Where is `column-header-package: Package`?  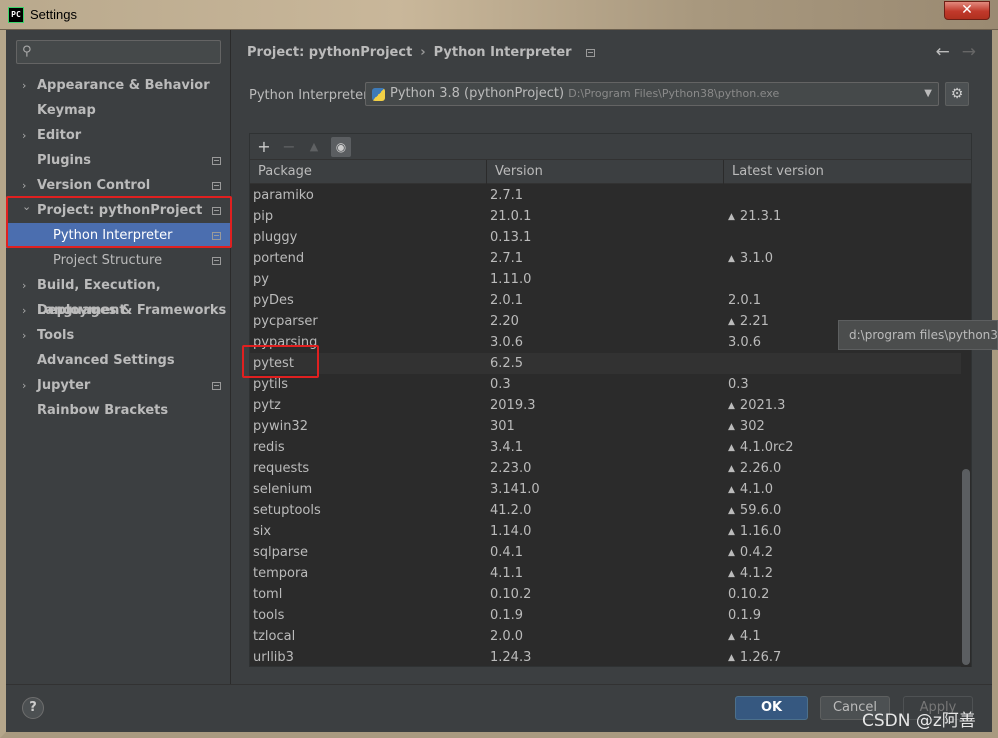 column-header-package: Package is located at coordinates (368, 172).